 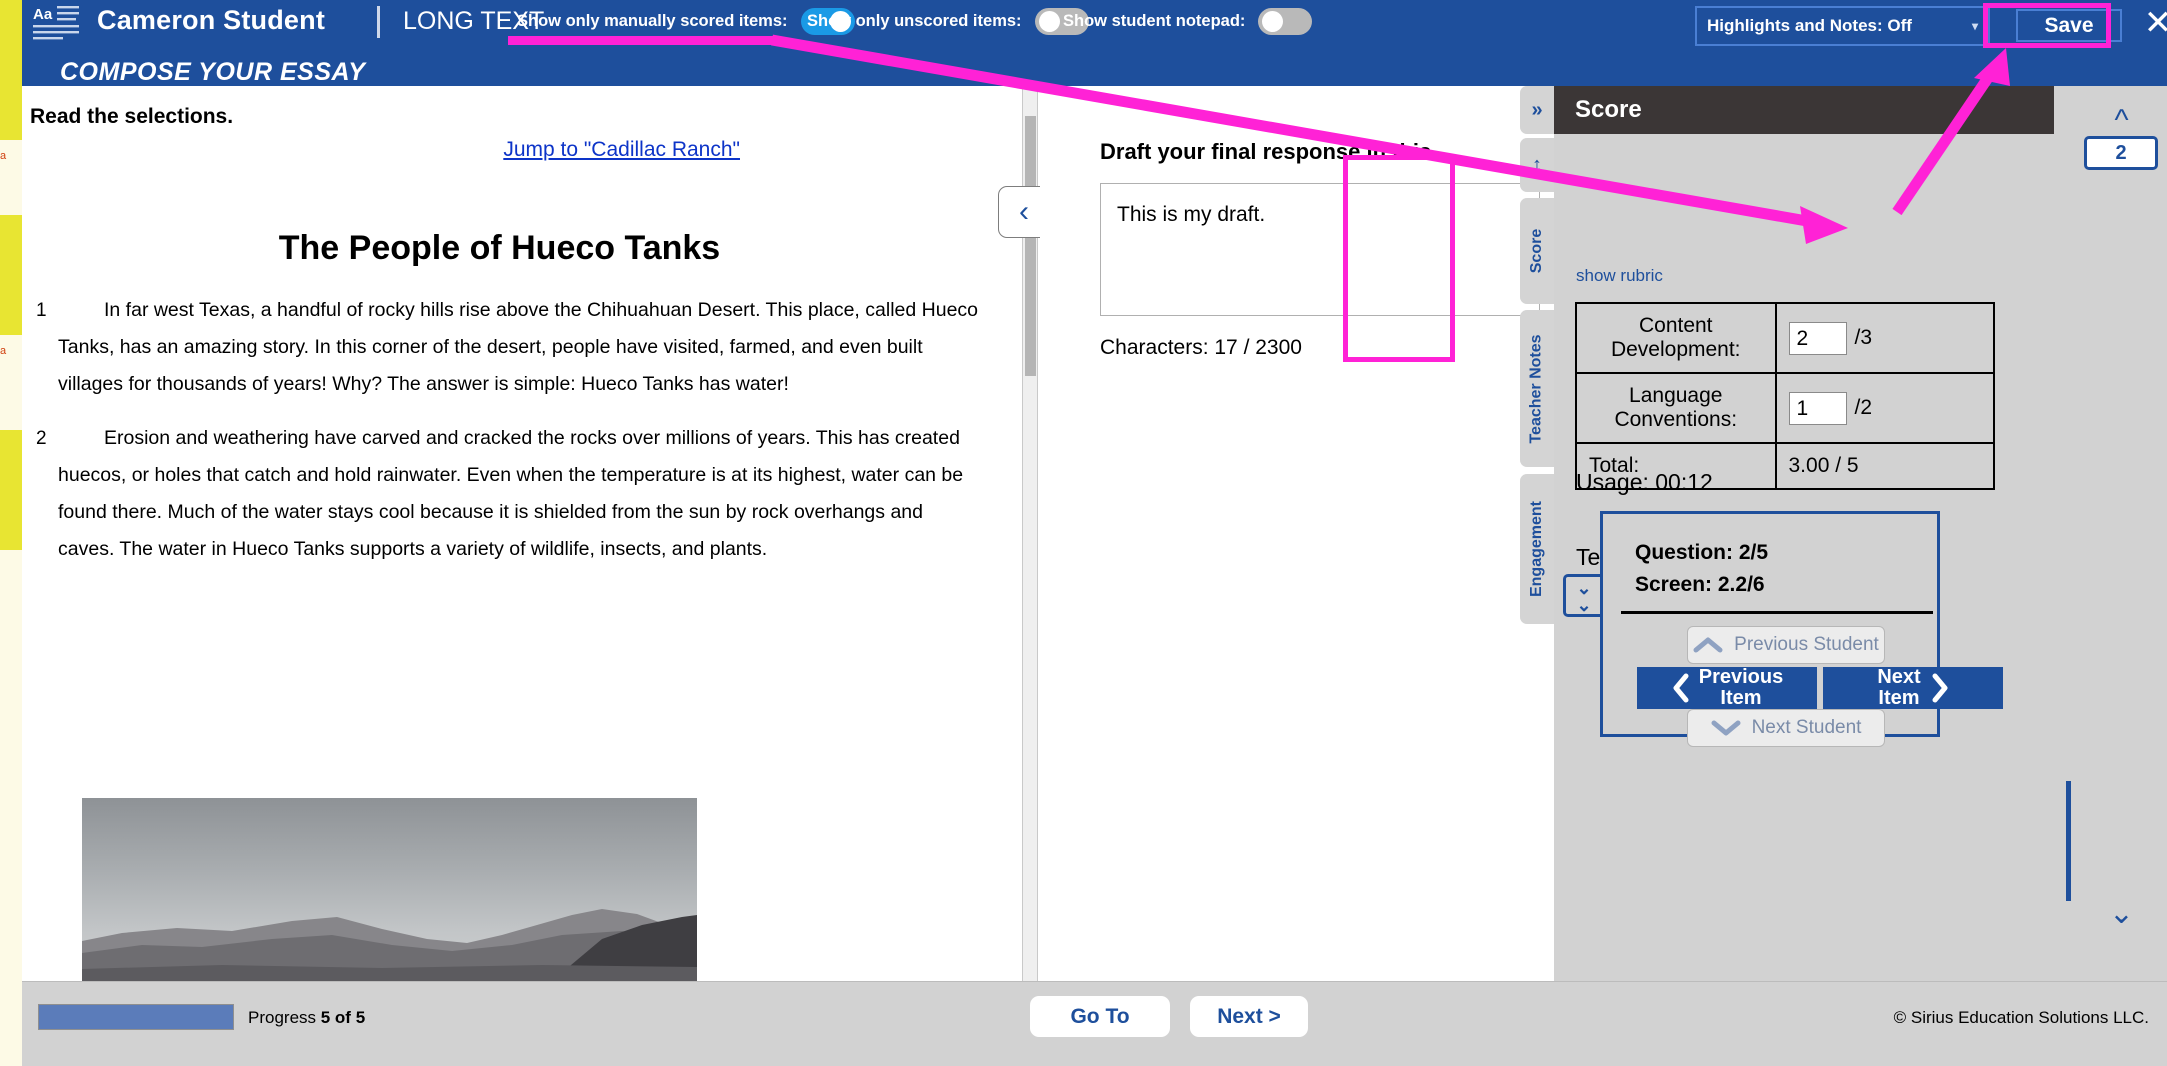 What do you see at coordinates (1817, 408) in the screenshot?
I see `language-conventions-input: 1` at bounding box center [1817, 408].